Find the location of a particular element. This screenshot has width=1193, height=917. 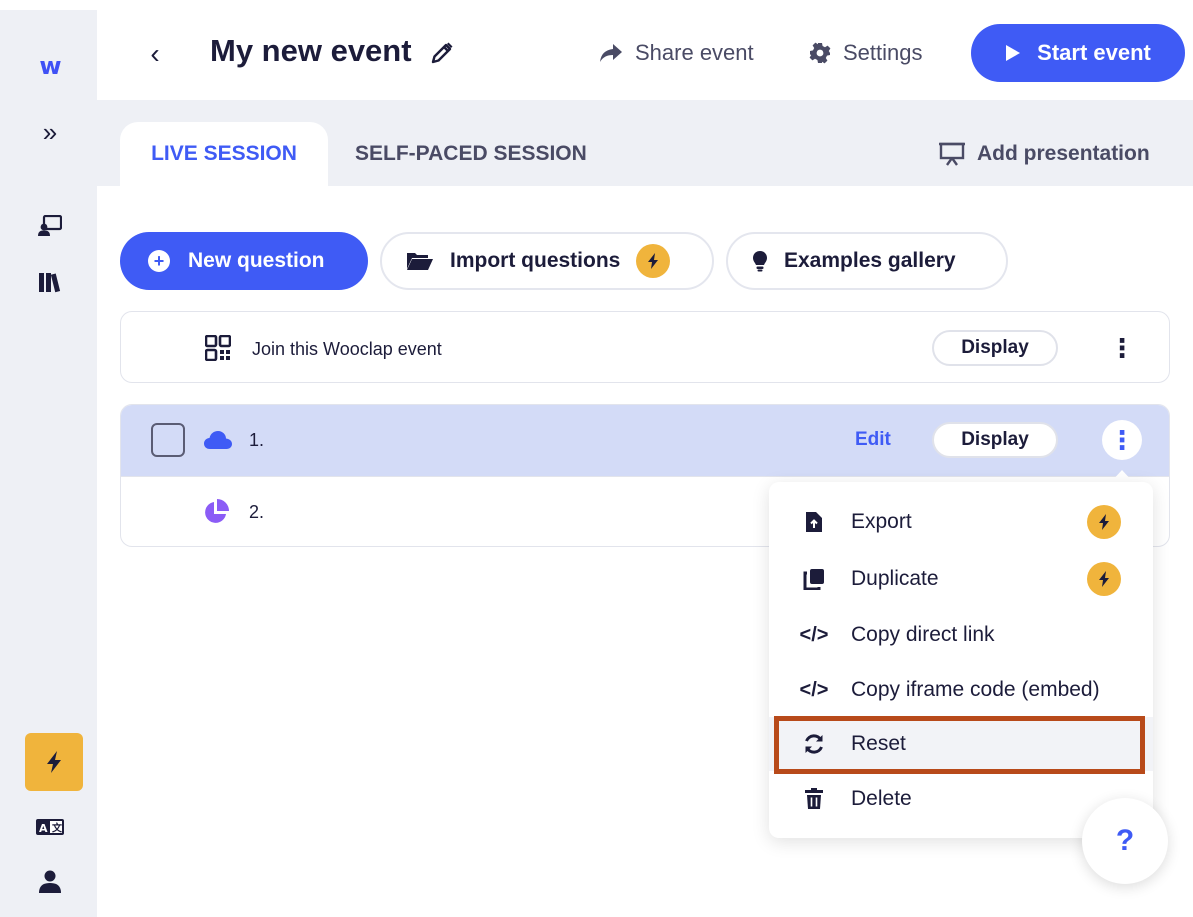

sidebar-item-presentation is located at coordinates (50, 226).